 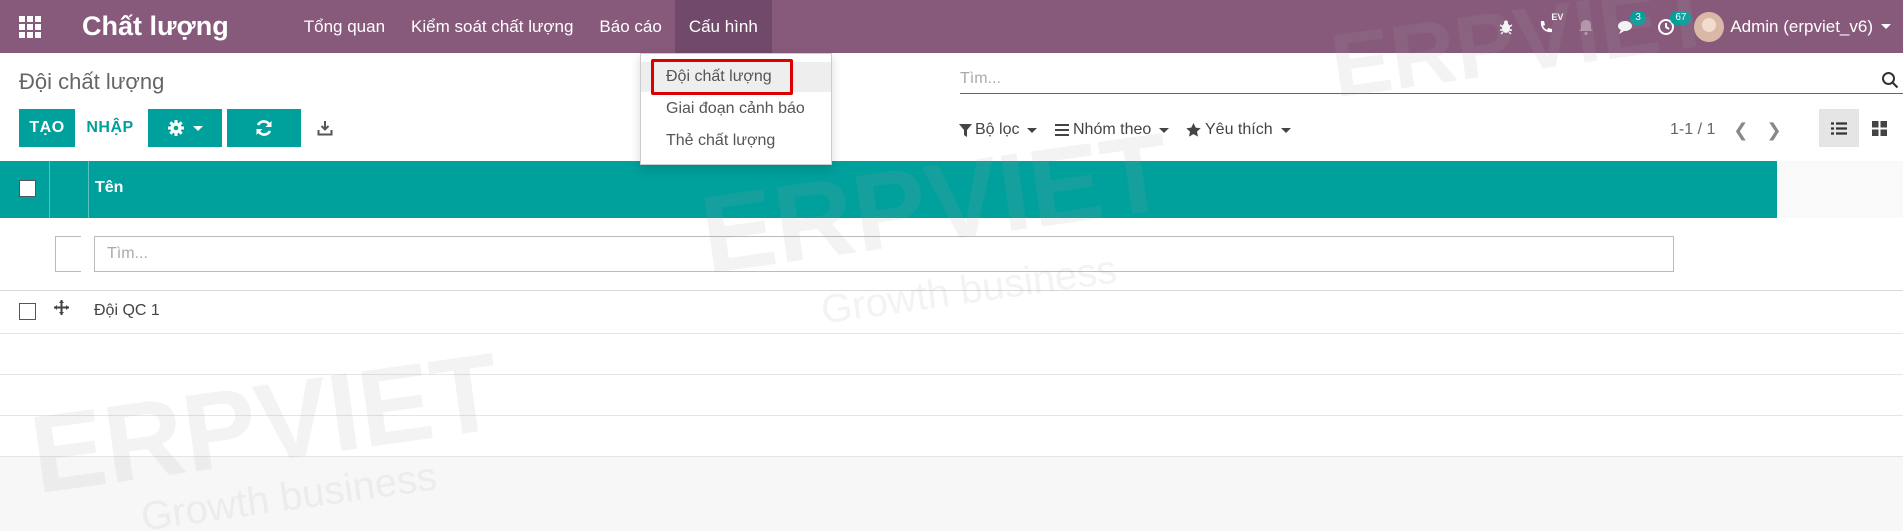 What do you see at coordinates (1669, 26) in the screenshot?
I see `activity-clock-icon: 67` at bounding box center [1669, 26].